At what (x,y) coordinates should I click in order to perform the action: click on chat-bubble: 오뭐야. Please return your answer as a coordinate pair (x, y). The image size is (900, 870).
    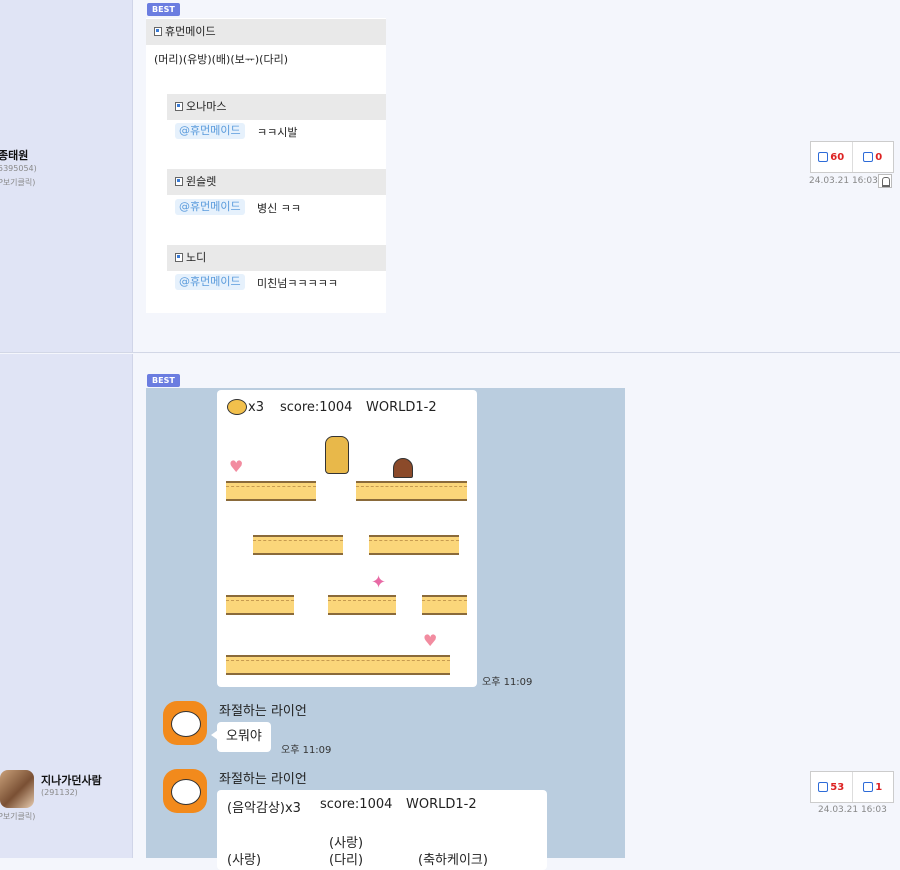
    Looking at the image, I should click on (241, 737).